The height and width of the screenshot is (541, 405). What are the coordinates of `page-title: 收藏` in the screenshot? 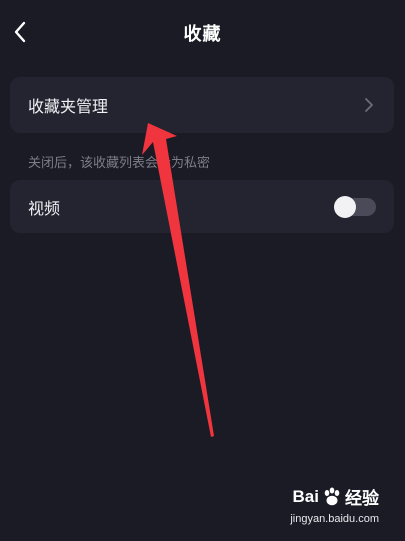 It's located at (202, 34).